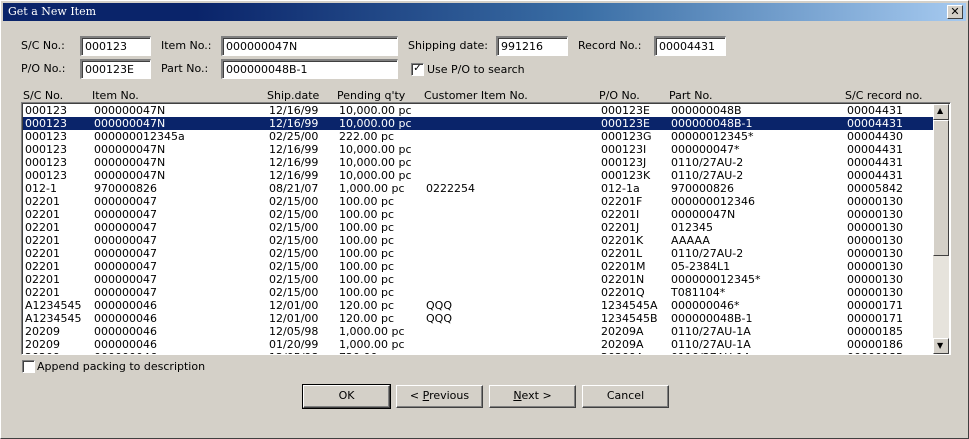 This screenshot has height=439, width=969. I want to click on cell-part-no: T081104*, so click(698, 292).